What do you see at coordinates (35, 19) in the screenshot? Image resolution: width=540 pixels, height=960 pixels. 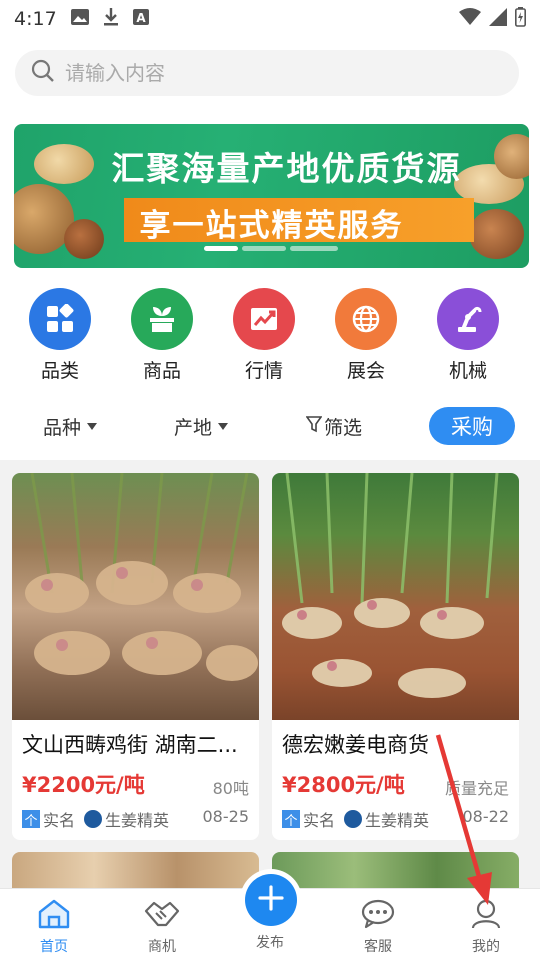 I see `status-time: 4:17` at bounding box center [35, 19].